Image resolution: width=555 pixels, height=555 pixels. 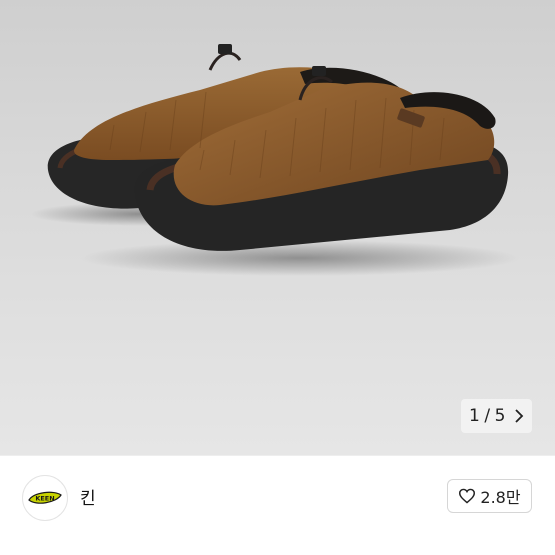 I want to click on chevron-right-icon, so click(x=519, y=416).